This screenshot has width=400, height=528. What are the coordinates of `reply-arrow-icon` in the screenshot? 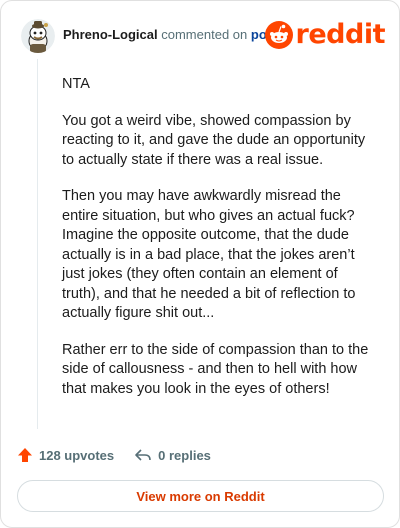 It's located at (143, 455).